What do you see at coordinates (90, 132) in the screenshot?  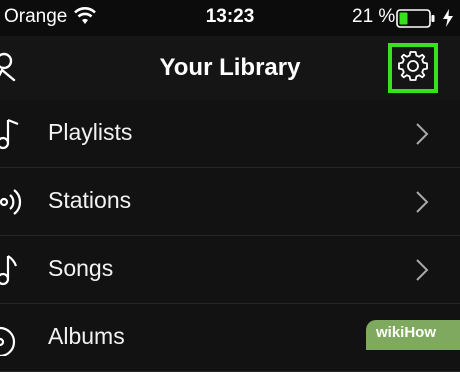 I see `list-item-label: Playlists` at bounding box center [90, 132].